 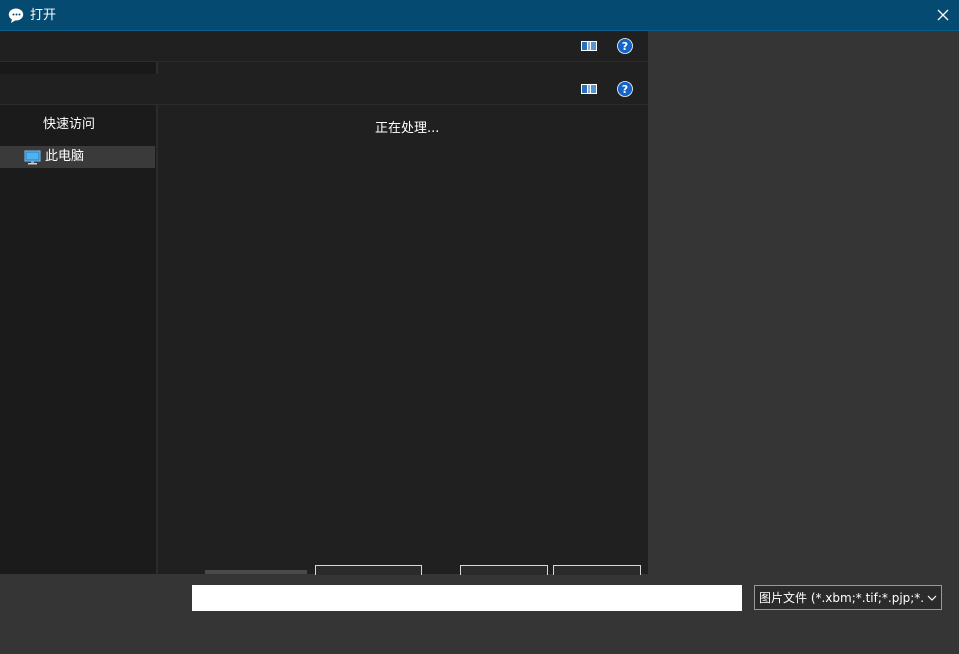 I want to click on window-title: 打开, so click(x=43, y=15).